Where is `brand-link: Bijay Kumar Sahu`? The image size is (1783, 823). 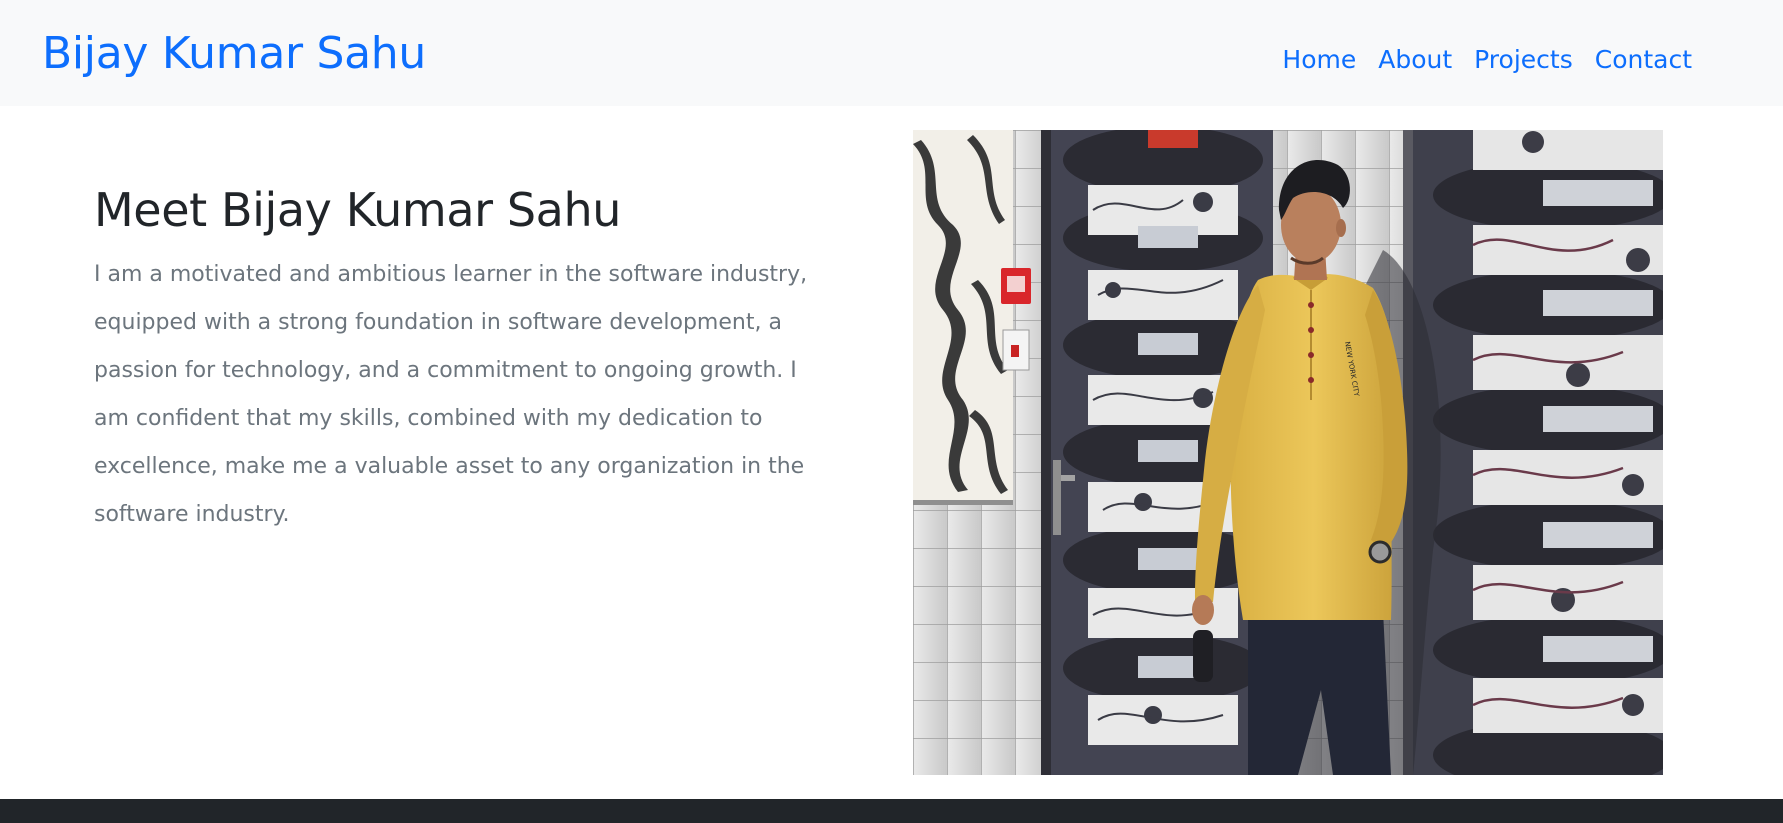 brand-link: Bijay Kumar Sahu is located at coordinates (234, 54).